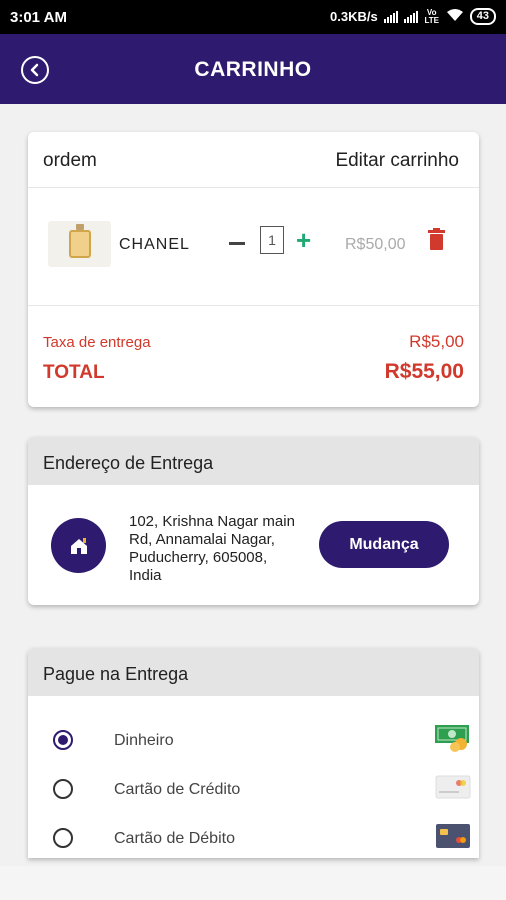  I want to click on signal-icon, so click(390, 16).